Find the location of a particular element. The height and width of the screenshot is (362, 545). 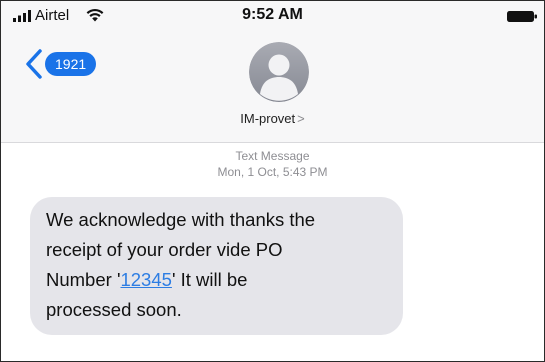

message-line: Number ' is located at coordinates (83, 279).